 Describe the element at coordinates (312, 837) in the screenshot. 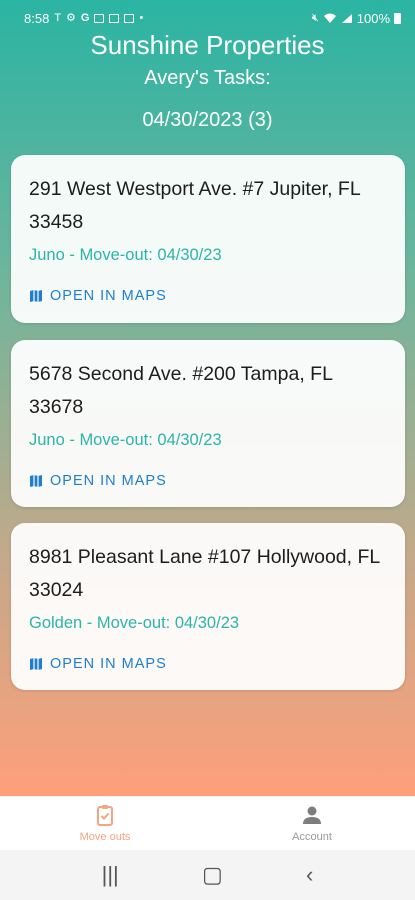

I see `nav-account-label: Account` at that location.